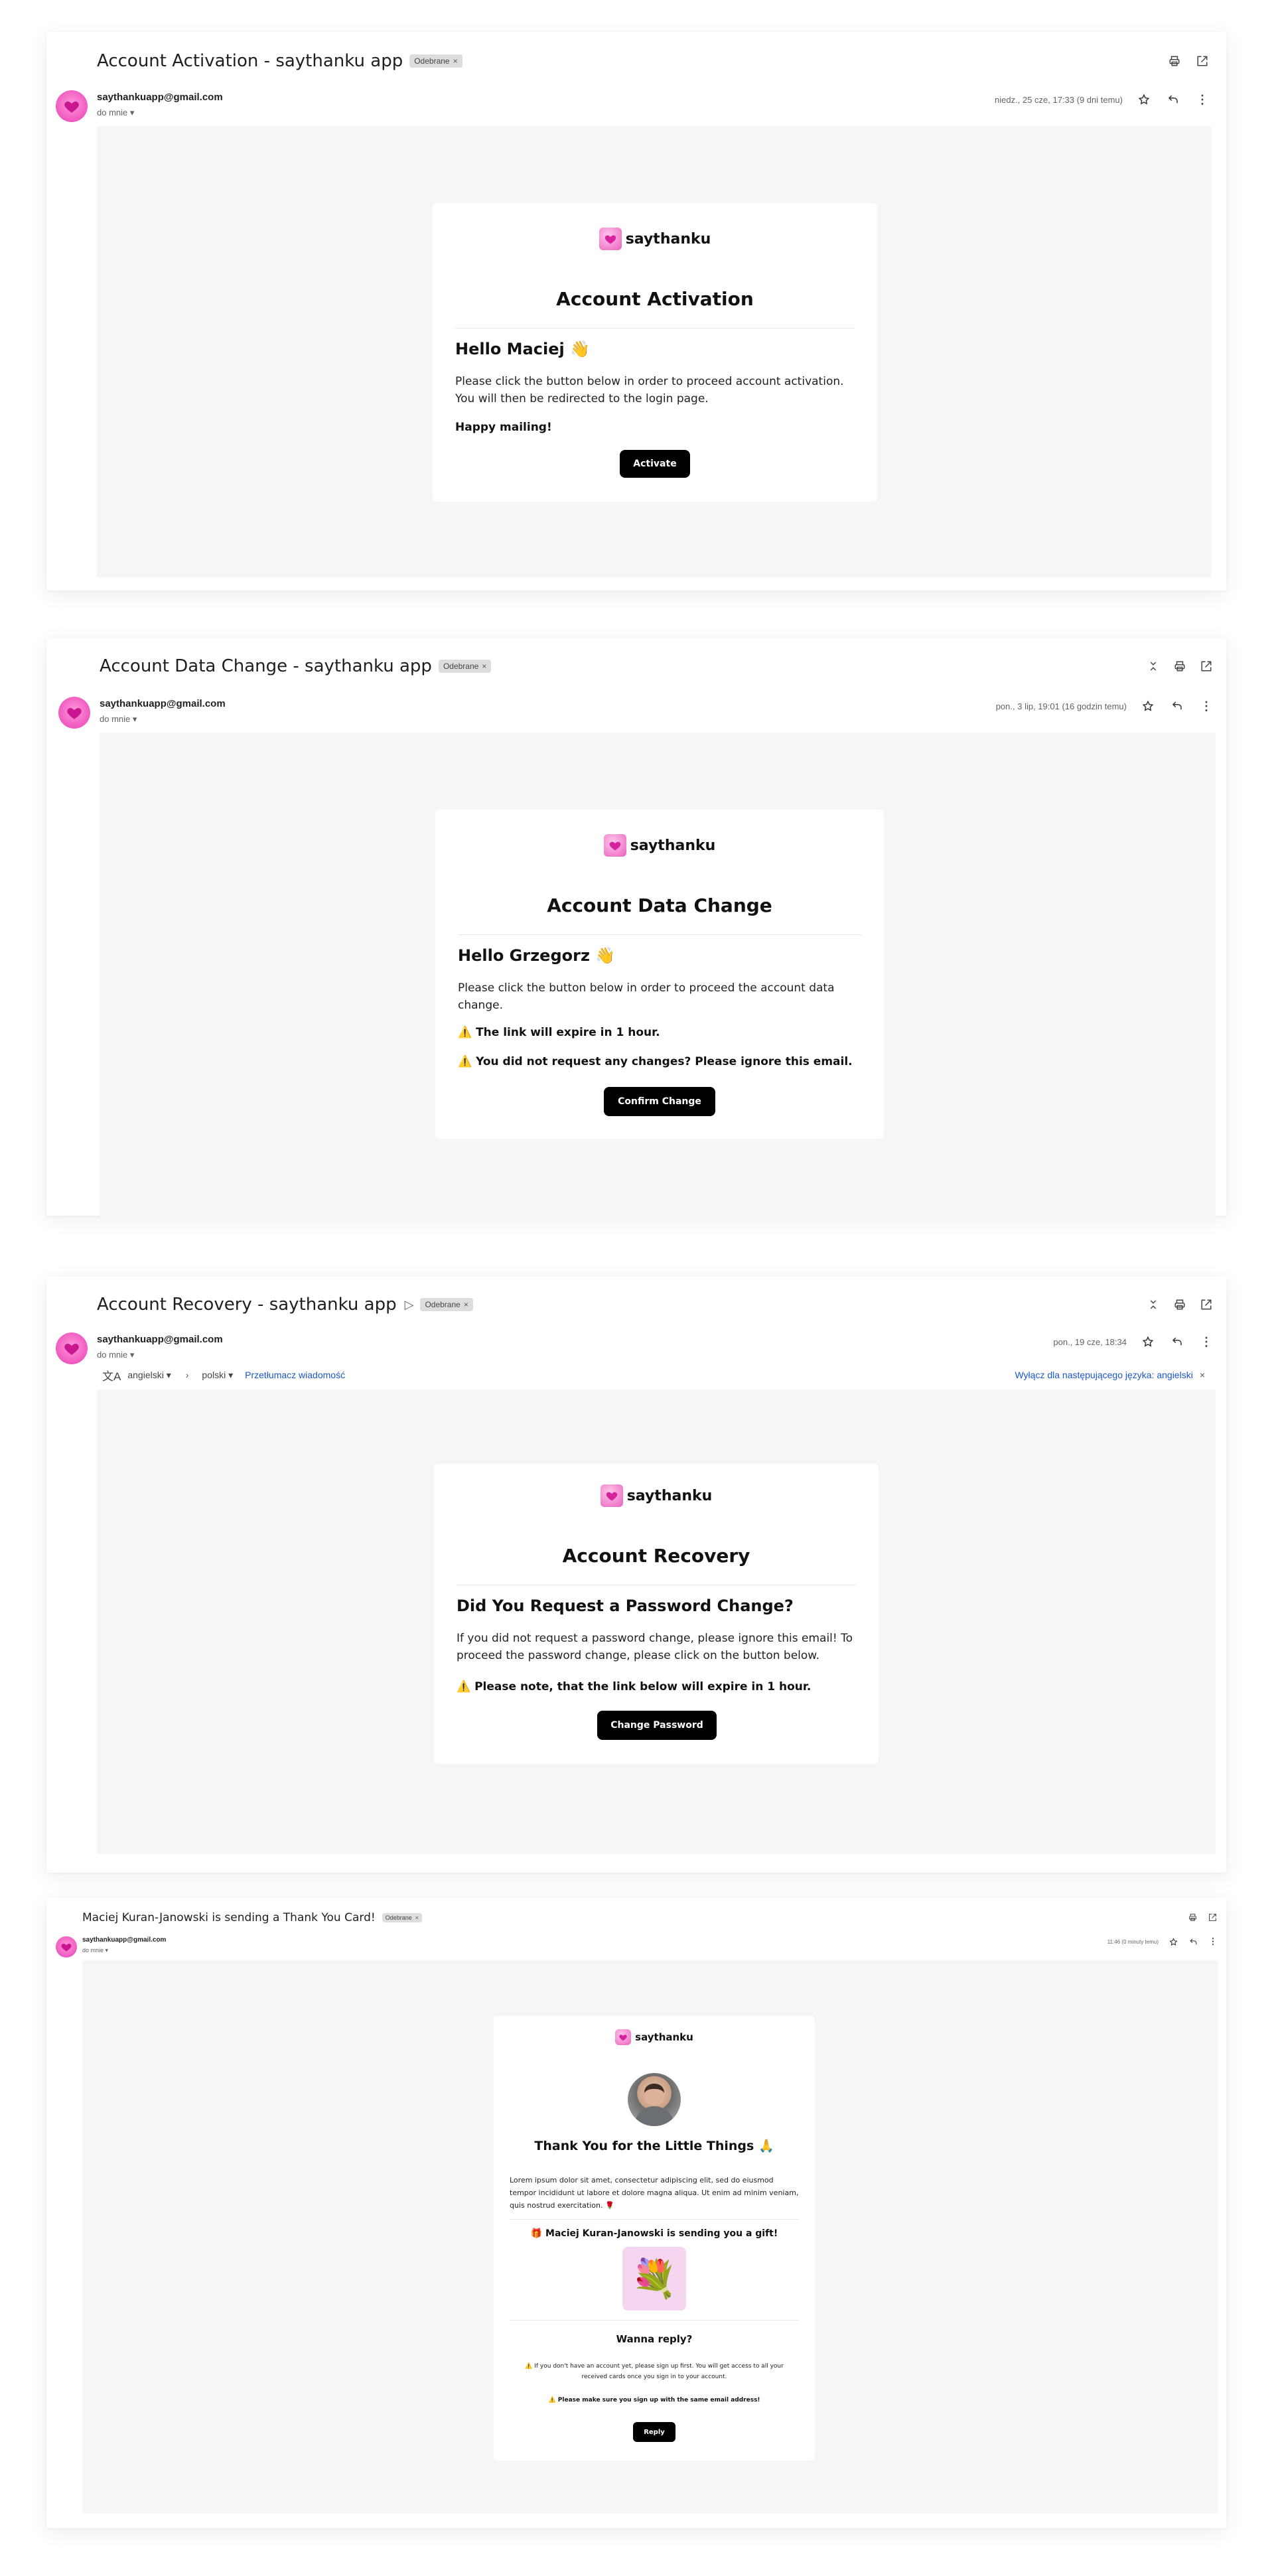 This screenshot has height=2576, width=1274. Describe the element at coordinates (145, 1375) in the screenshot. I see `source-language: angielski` at that location.